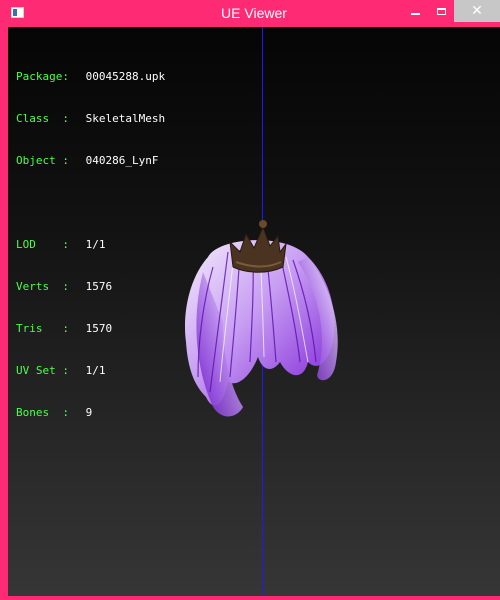 This screenshot has height=600, width=500. What do you see at coordinates (42, 412) in the screenshot?
I see `info-label: Bones :` at bounding box center [42, 412].